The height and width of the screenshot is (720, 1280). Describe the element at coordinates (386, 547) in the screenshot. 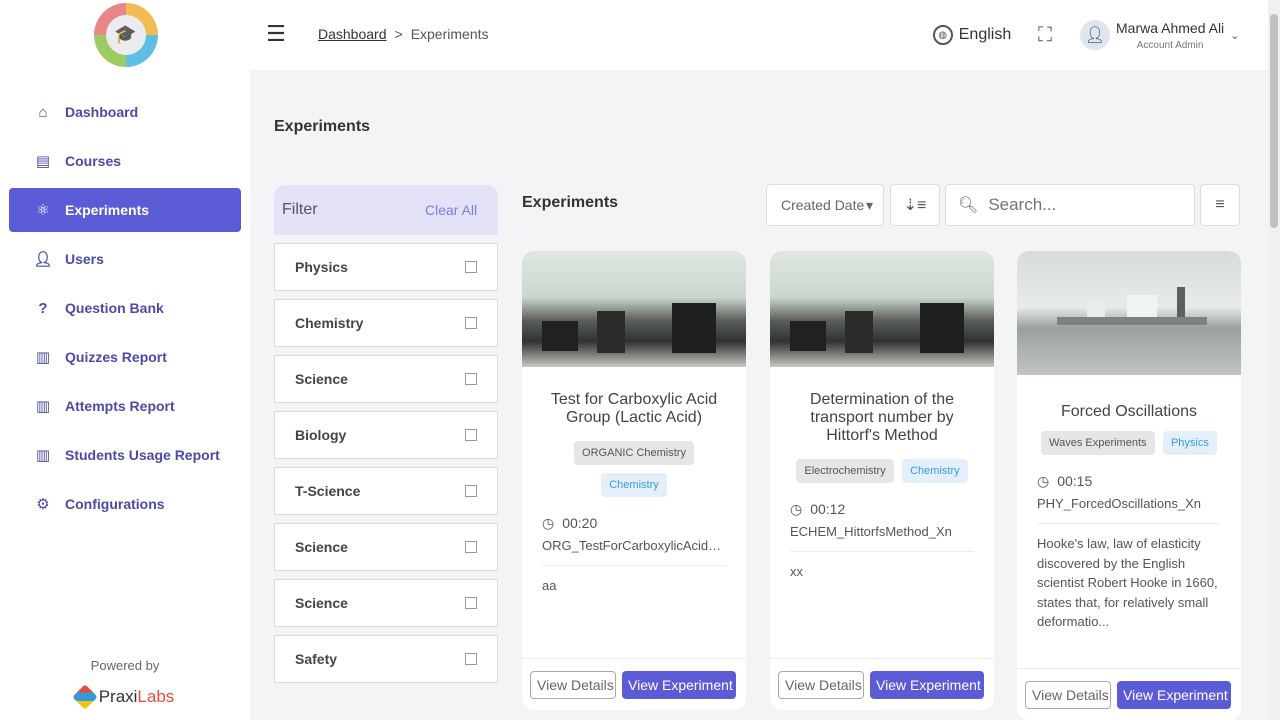

I see `filter-item-science-2: Science` at that location.